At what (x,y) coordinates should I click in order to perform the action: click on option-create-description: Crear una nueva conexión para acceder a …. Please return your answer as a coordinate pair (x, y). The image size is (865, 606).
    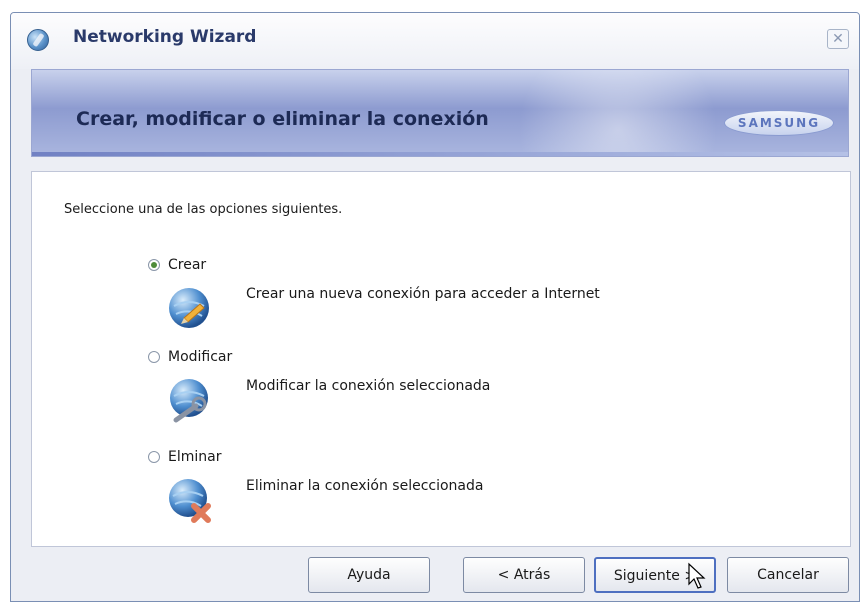
    Looking at the image, I should click on (423, 294).